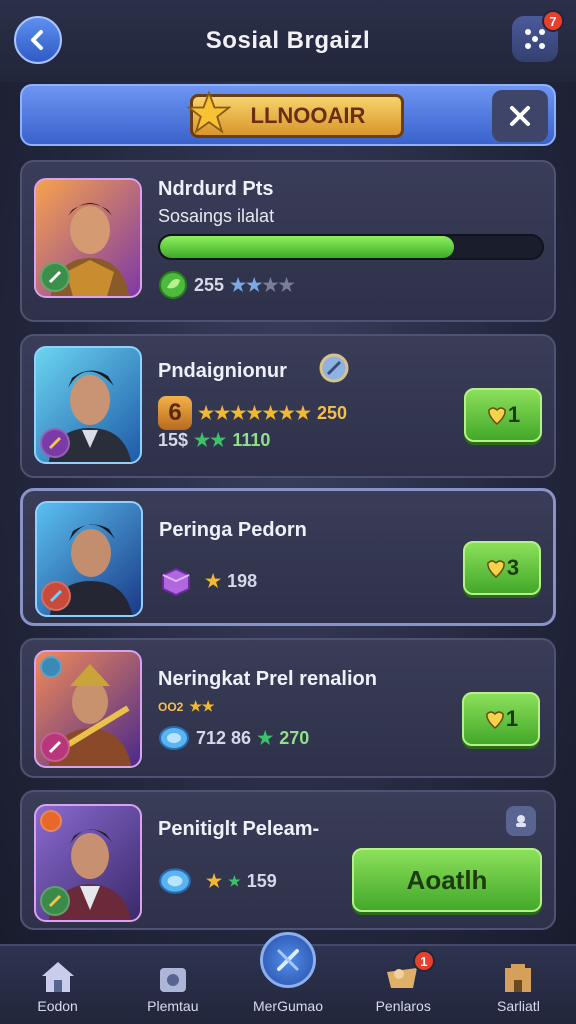 Image resolution: width=576 pixels, height=1024 pixels. What do you see at coordinates (513, 567) in the screenshot?
I see `claim-button-label: 3` at bounding box center [513, 567].